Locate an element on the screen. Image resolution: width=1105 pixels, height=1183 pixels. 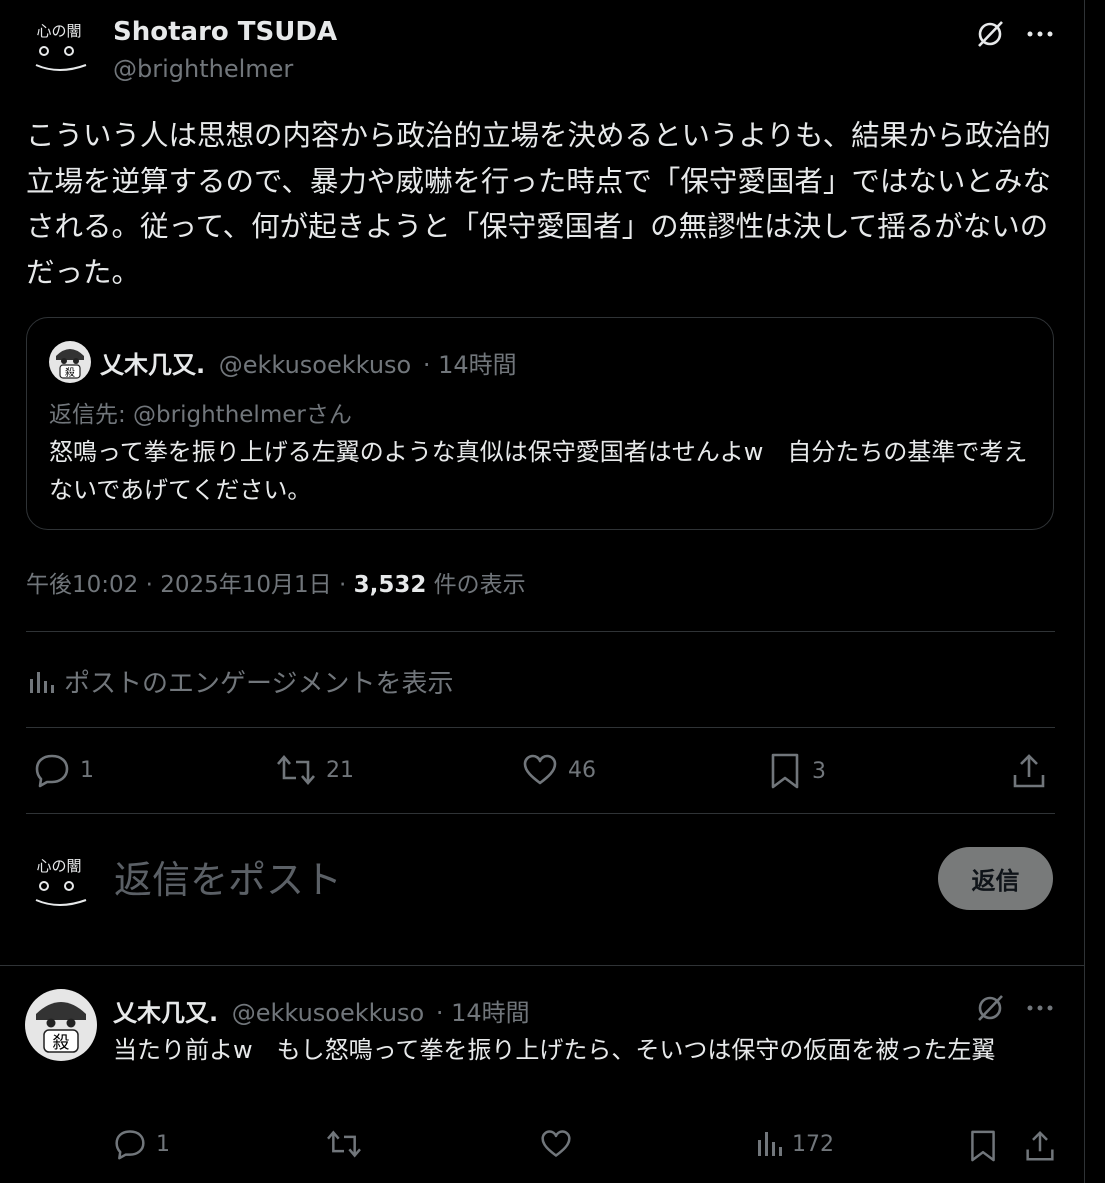
reply-post-repost-button is located at coordinates (344, 1144).